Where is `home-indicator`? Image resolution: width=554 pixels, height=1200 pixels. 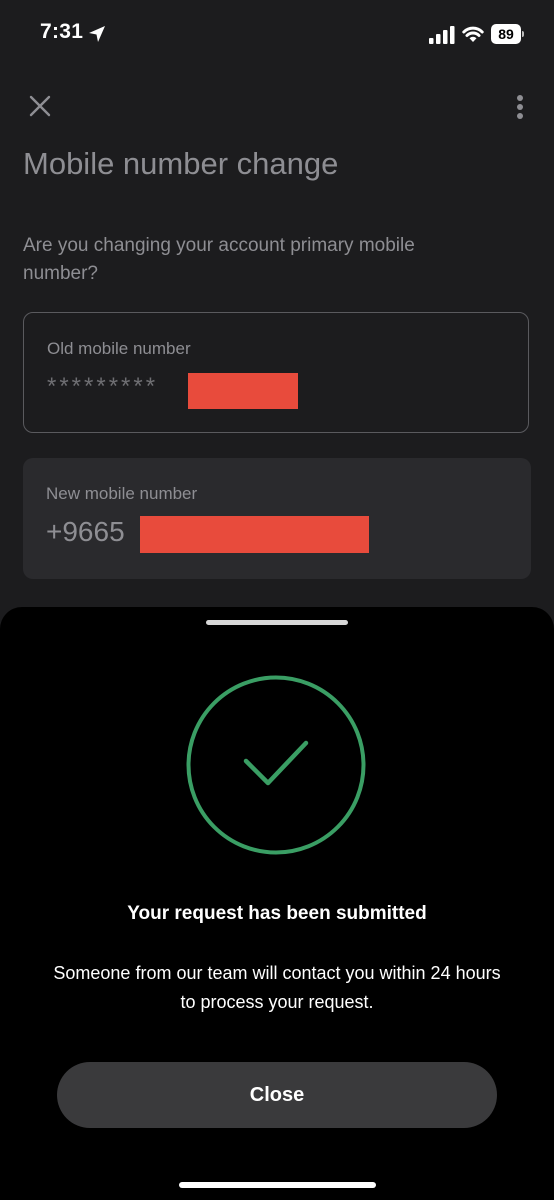
home-indicator is located at coordinates (277, 1185).